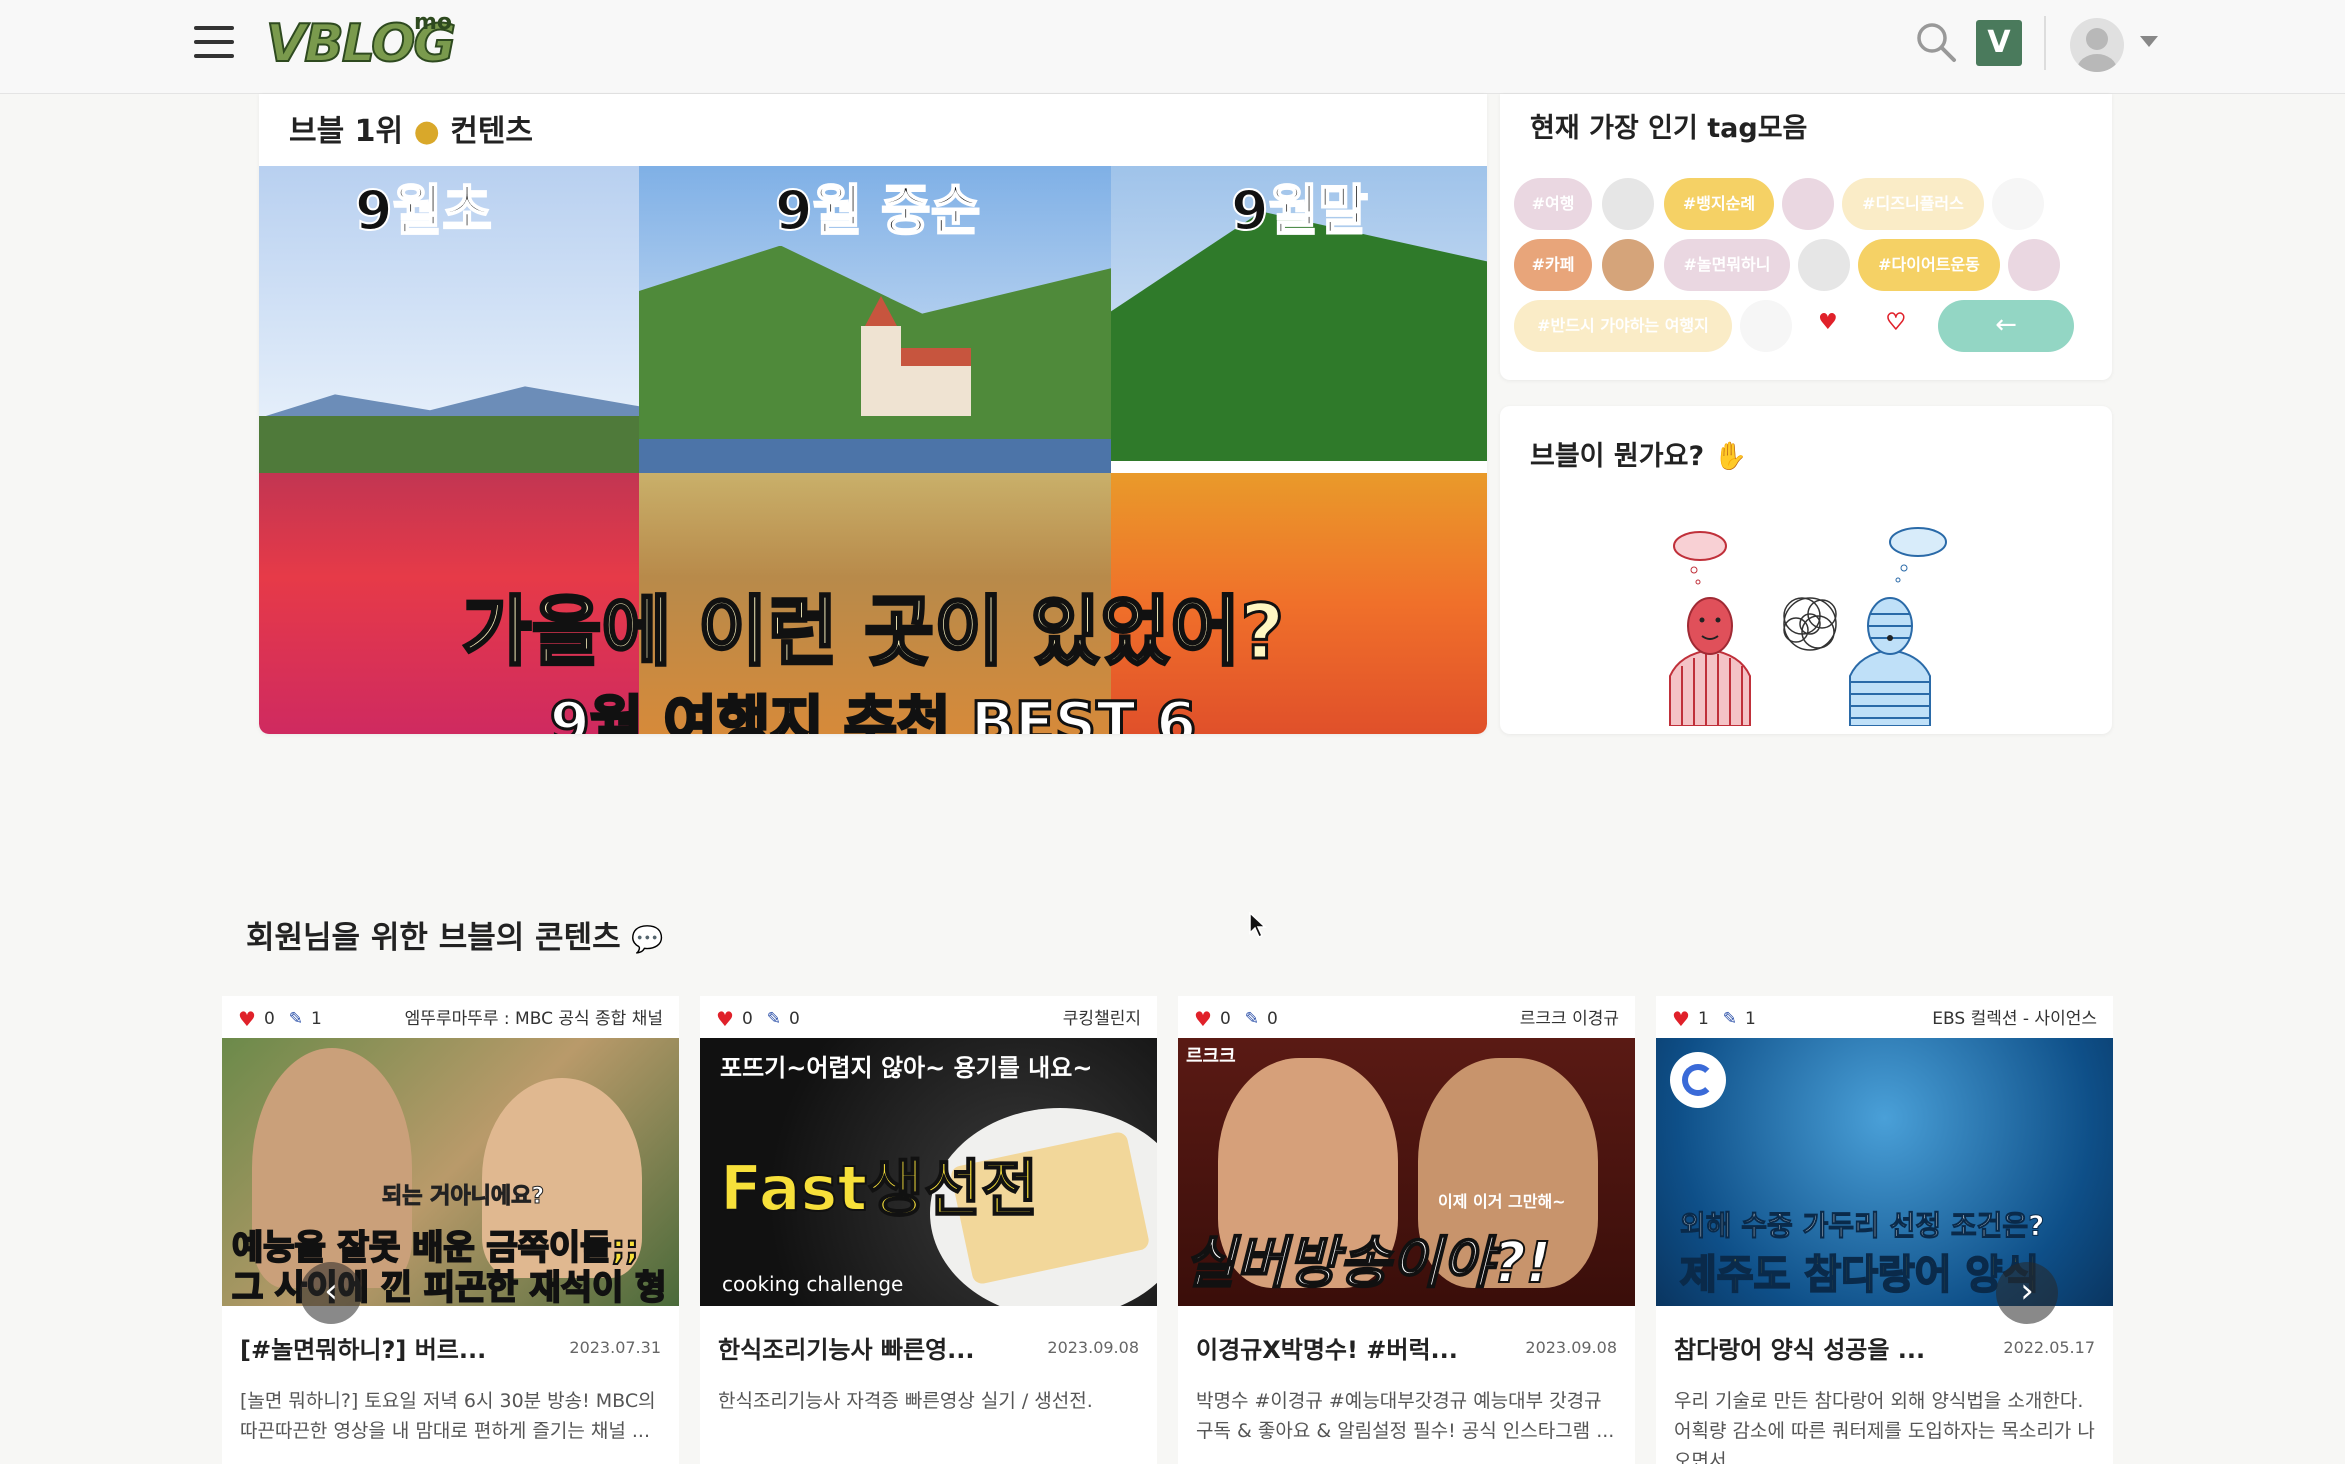 This screenshot has height=1464, width=2345. Describe the element at coordinates (1808, 626) in the screenshot. I see `thinking-people-illustration` at that location.